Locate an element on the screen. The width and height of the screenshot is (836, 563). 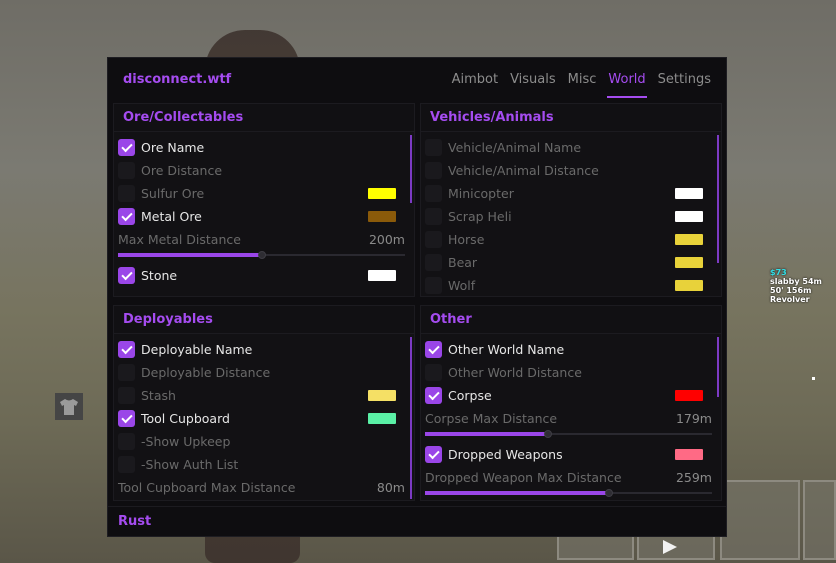
option-tool-cupboard: Tool Cupboard is located at coordinates (264, 418).